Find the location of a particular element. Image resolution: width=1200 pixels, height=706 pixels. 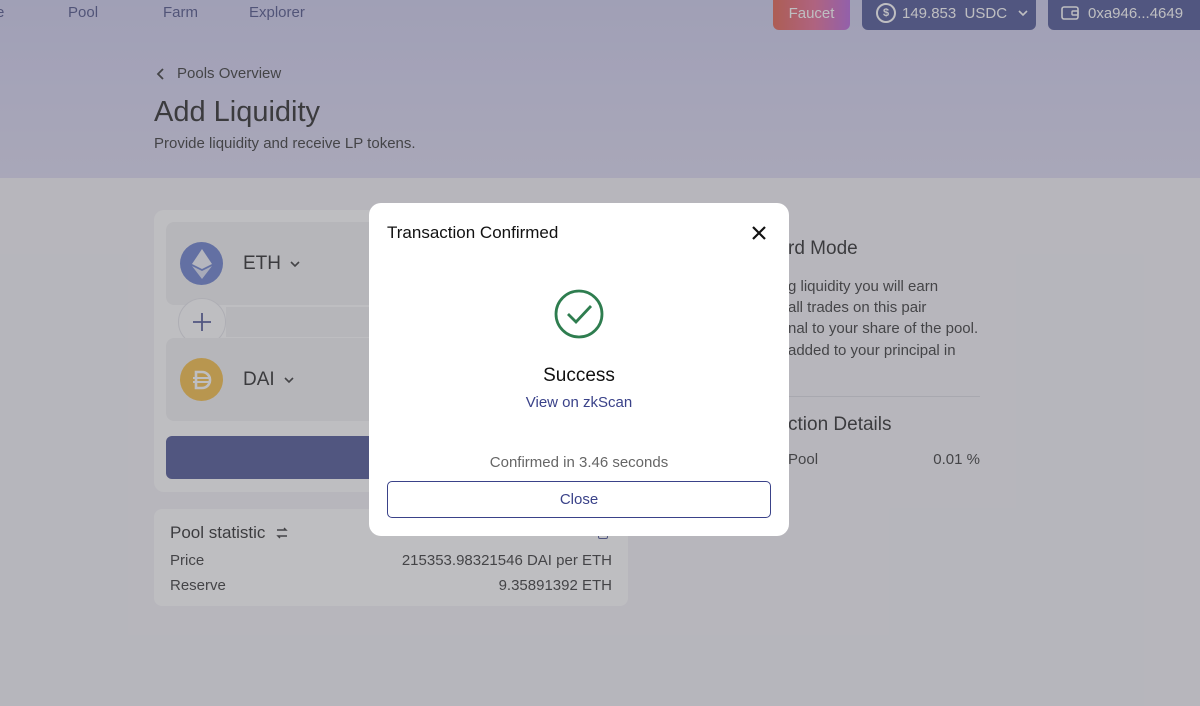

modal-title: Transaction Confirmed is located at coordinates (473, 232).